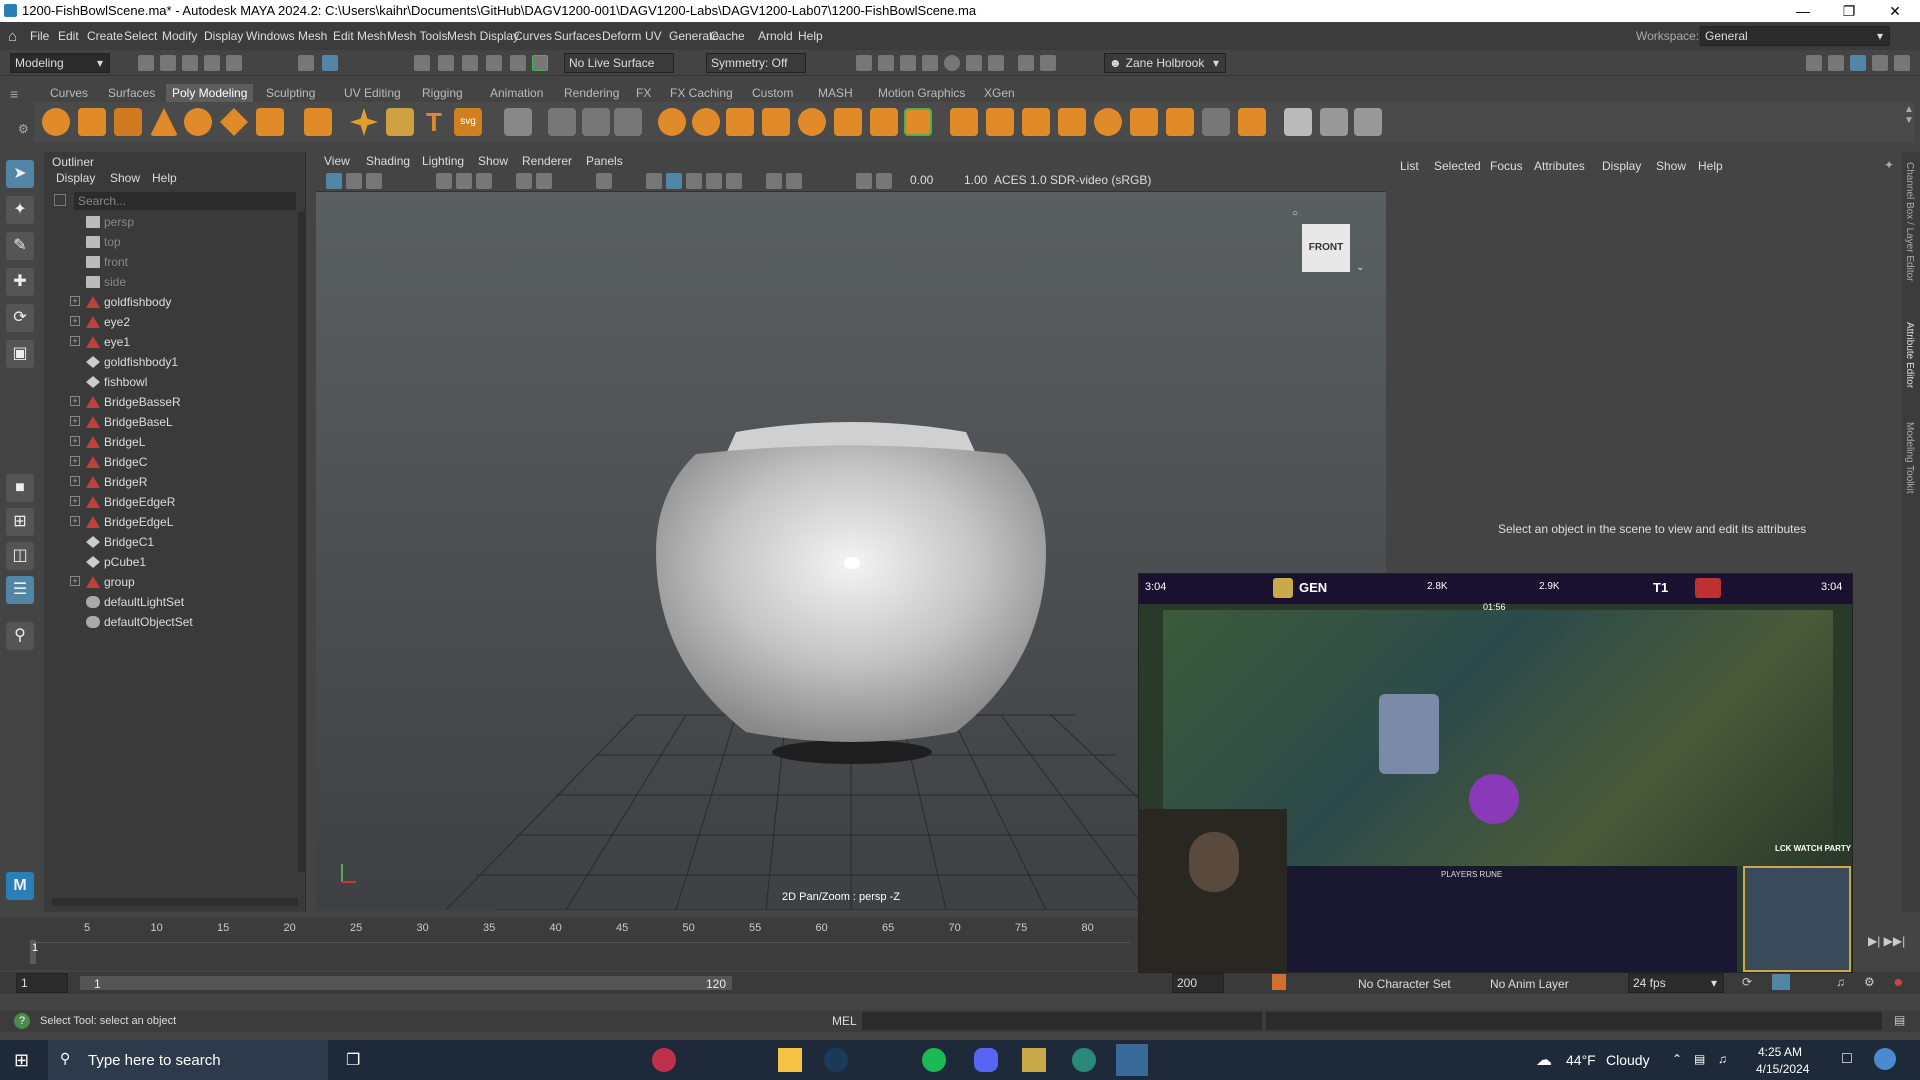 The height and width of the screenshot is (1080, 1920). I want to click on menu-edit: Edit, so click(68, 36).